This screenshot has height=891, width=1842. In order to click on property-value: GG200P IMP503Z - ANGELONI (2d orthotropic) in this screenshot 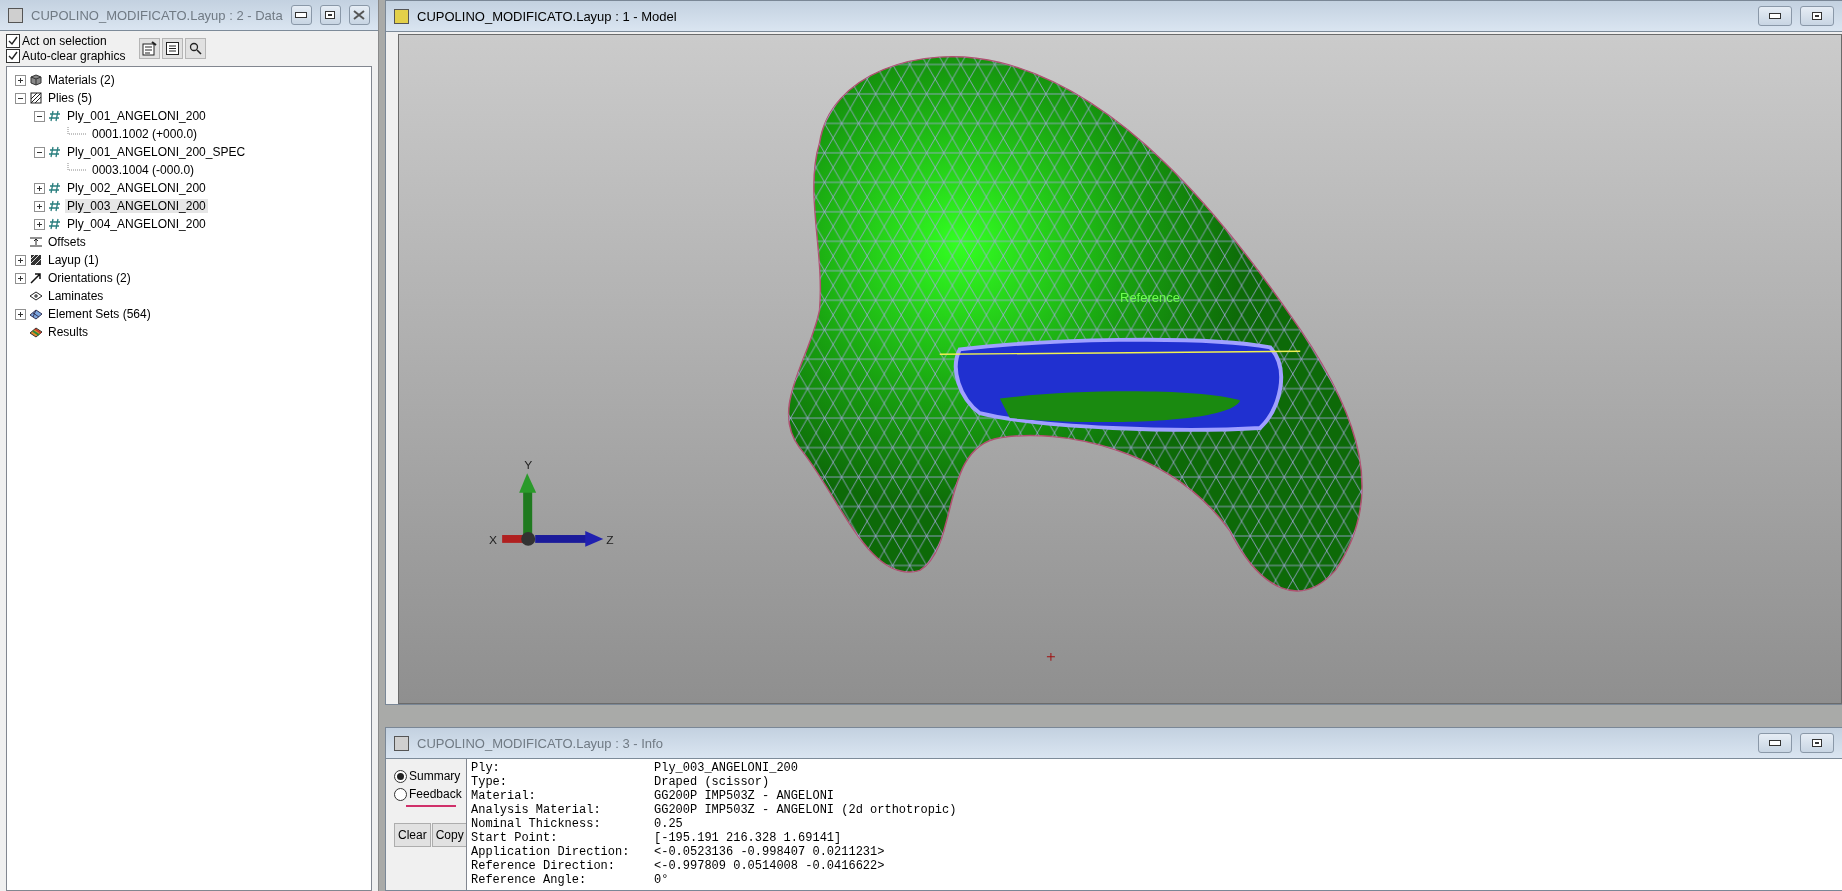, I will do `click(806, 810)`.